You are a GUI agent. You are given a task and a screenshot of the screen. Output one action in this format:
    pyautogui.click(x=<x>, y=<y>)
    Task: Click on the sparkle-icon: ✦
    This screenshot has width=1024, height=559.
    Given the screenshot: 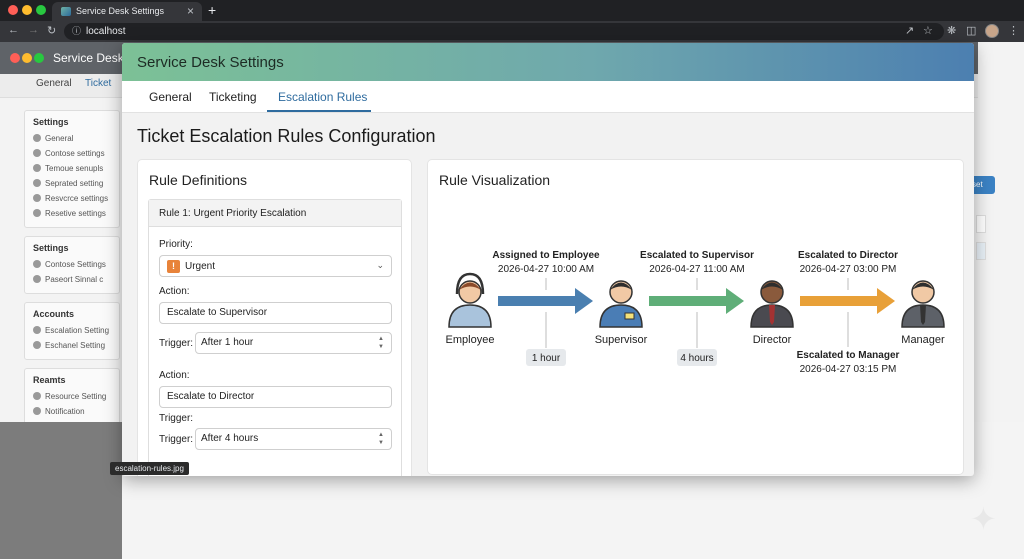 What is the action you would take?
    pyautogui.click(x=983, y=519)
    